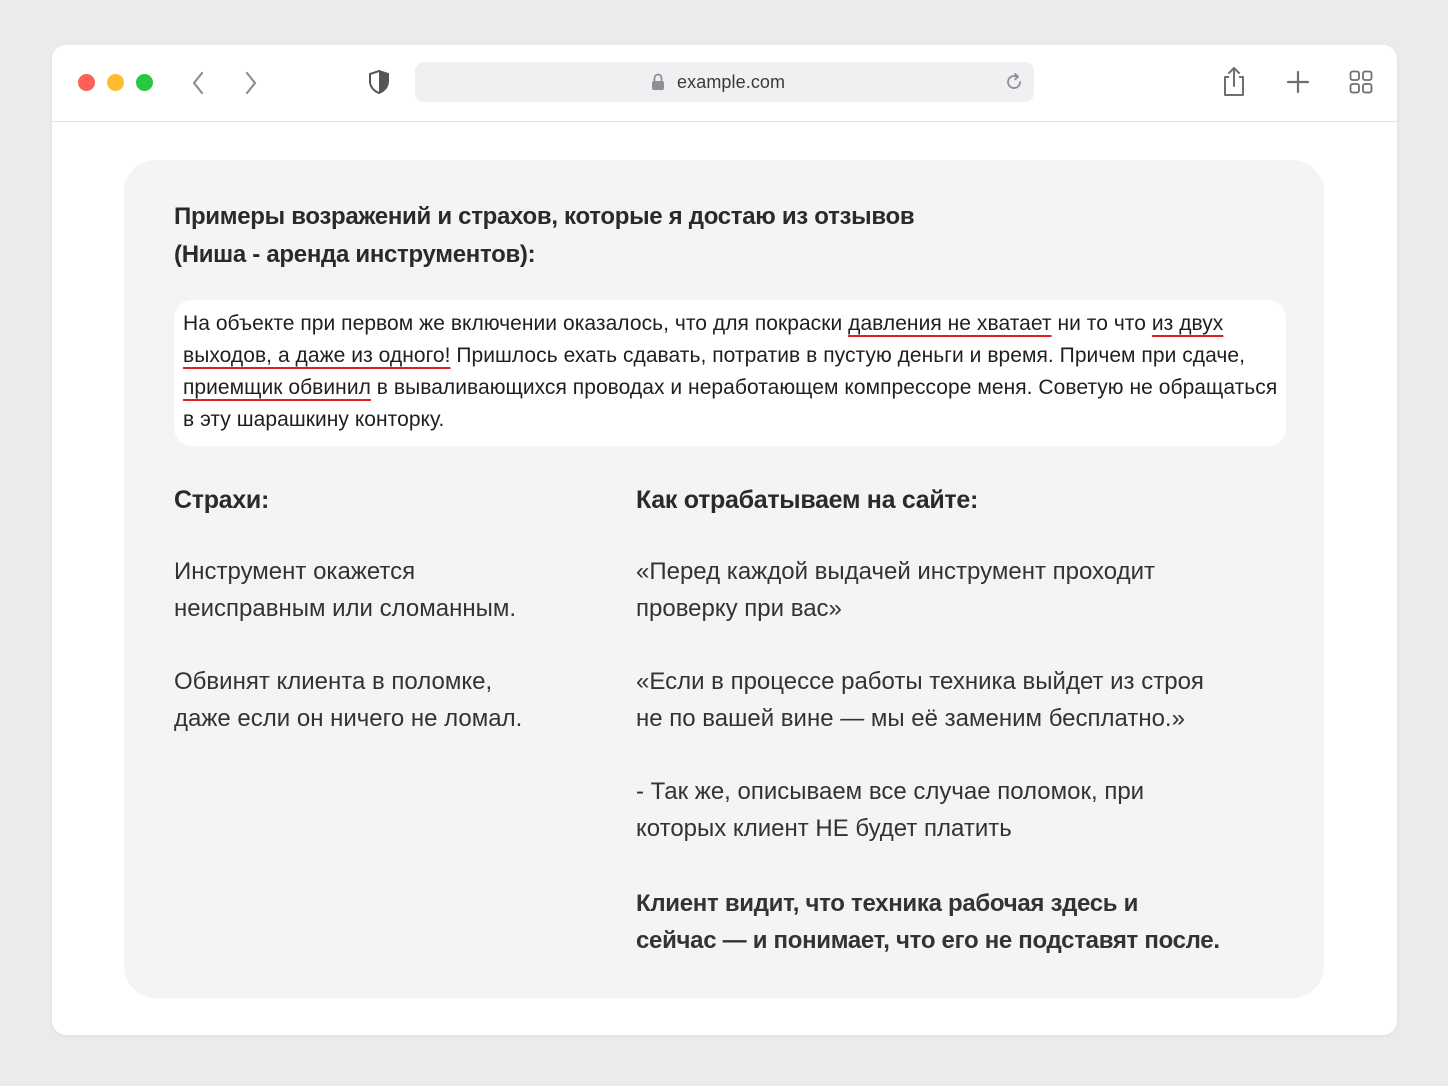 The width and height of the screenshot is (1448, 1086). Describe the element at coordinates (658, 84) in the screenshot. I see `lock-icon` at that location.